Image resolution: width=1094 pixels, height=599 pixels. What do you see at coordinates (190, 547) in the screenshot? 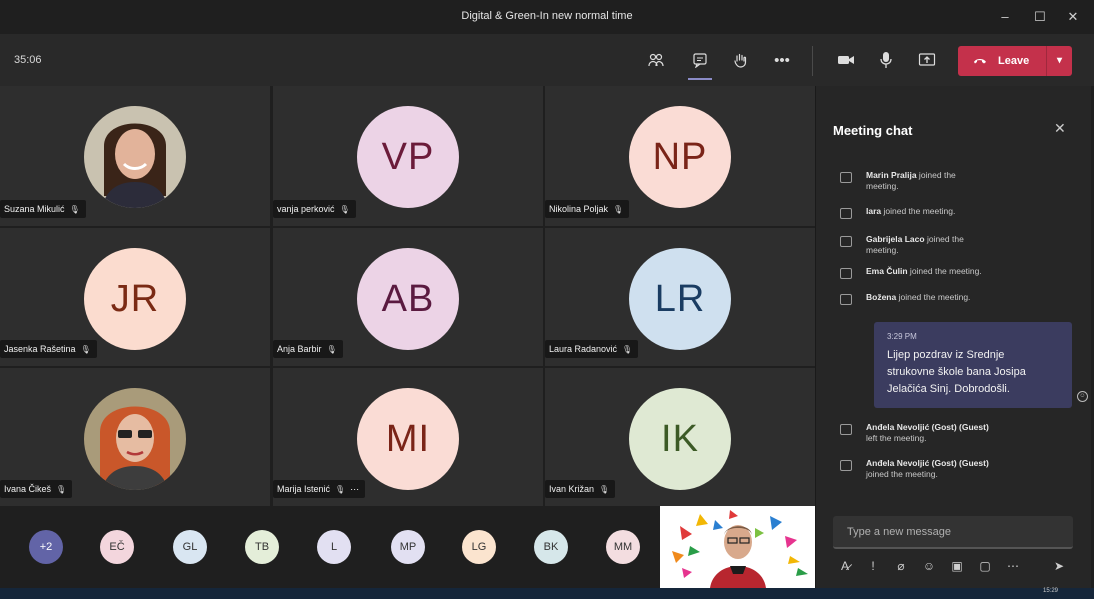
I see `strip-participant-avatar: GL` at bounding box center [190, 547].